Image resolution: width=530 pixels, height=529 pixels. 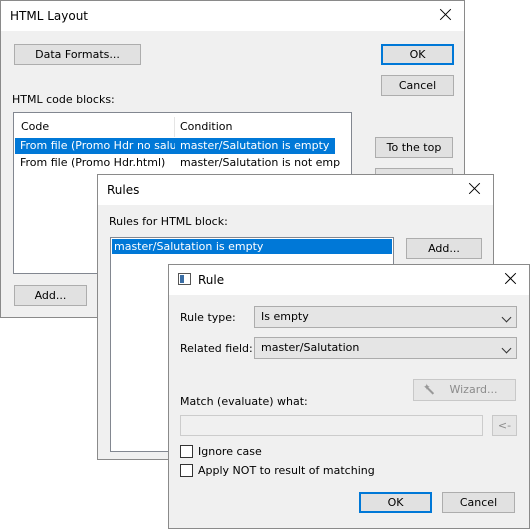 I want to click on related-field-label: Related field:, so click(x=216, y=348).